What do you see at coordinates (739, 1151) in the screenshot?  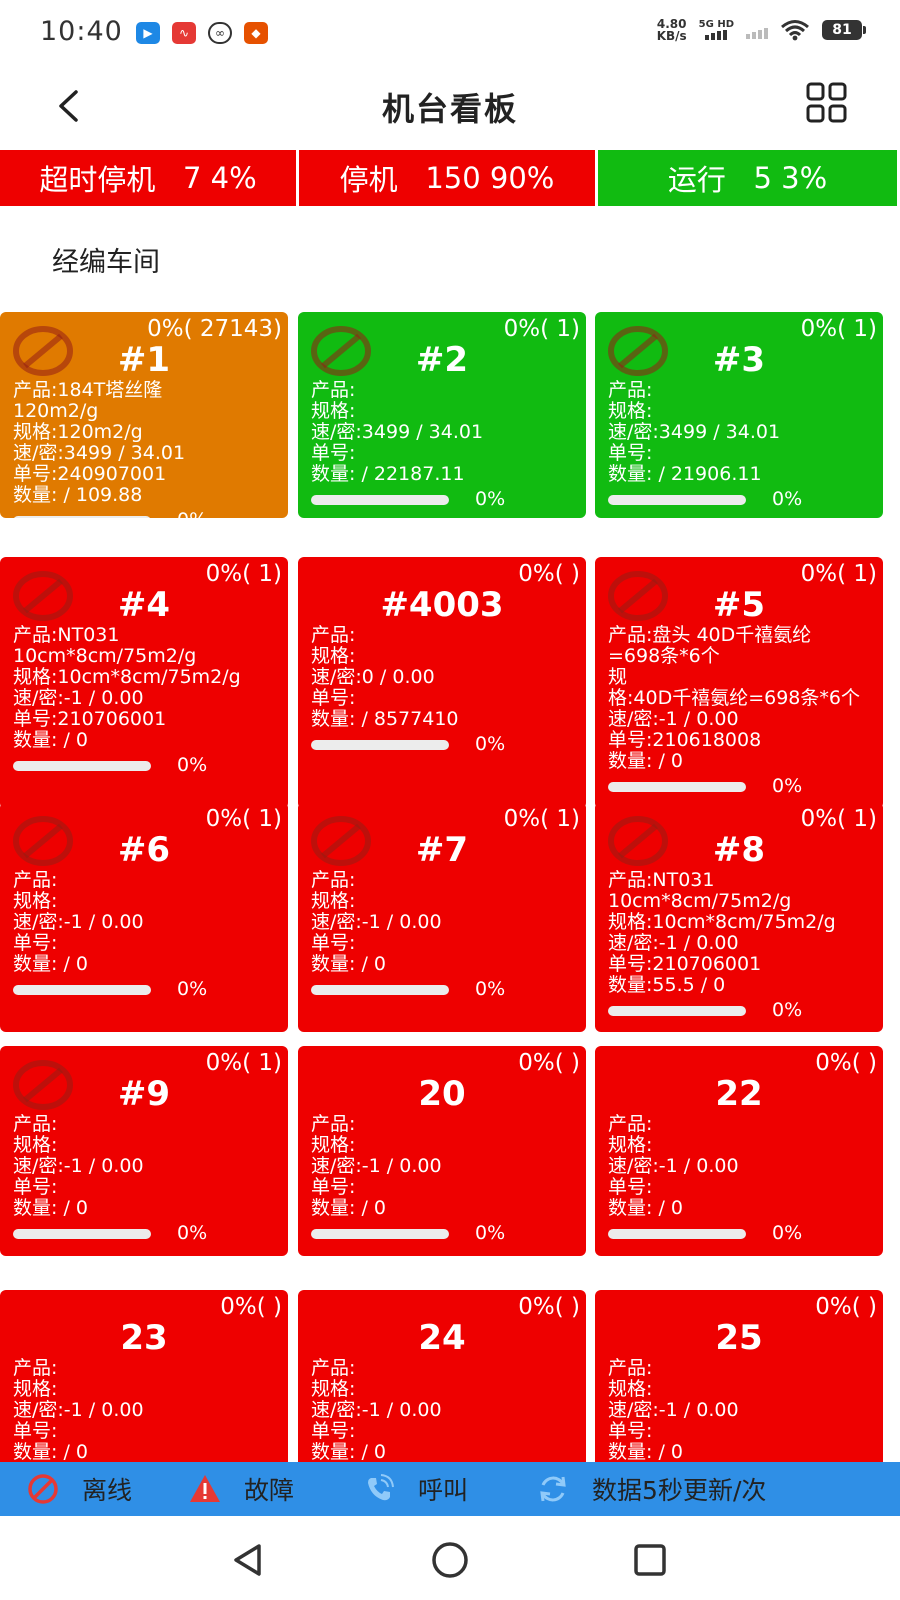 I see `machine-card: 0%( ) 22 产品: 规格: 速/密:-1 / 0.00 单号: 数量: / 0 0%` at bounding box center [739, 1151].